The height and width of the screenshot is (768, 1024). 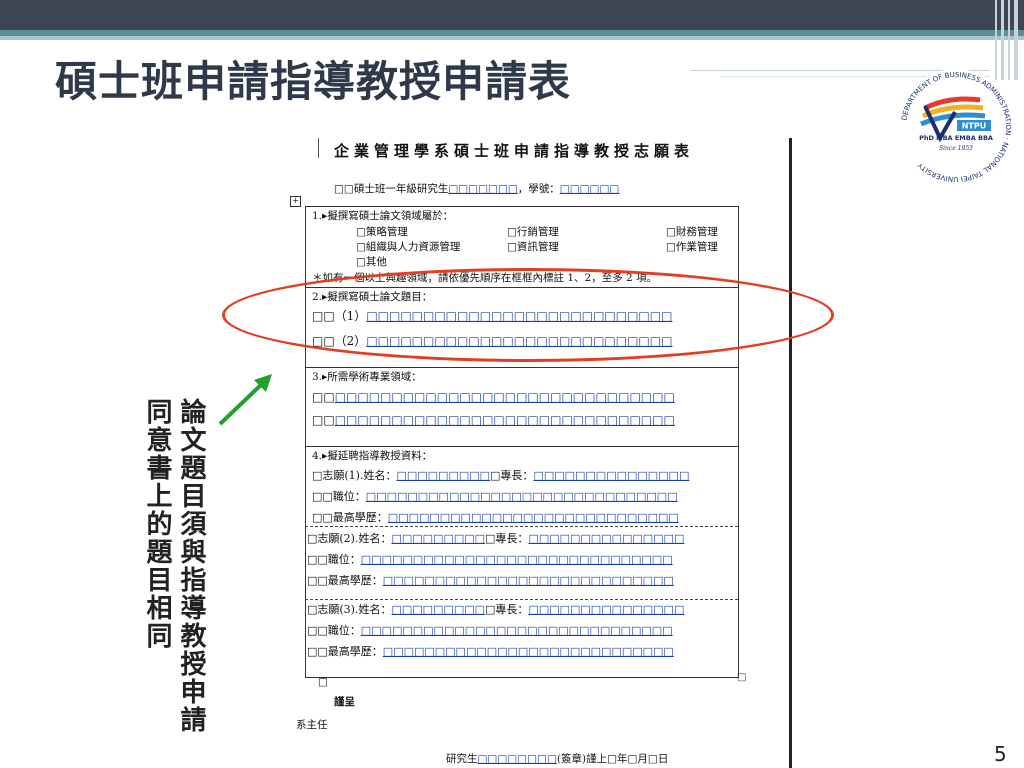 I want to click on expertise-line-1: □□□□□□□□□□□□□□□□□□□□□□□□□□□□□□□□, so click(x=493, y=397).